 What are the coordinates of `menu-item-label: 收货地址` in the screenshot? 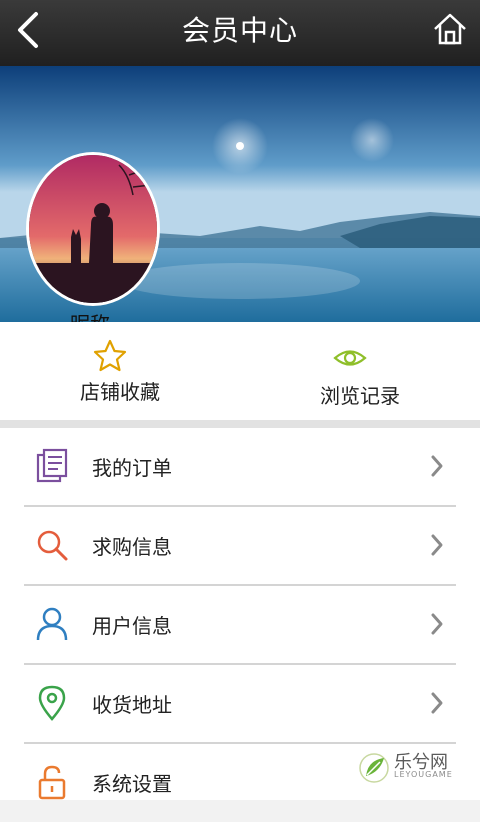 It's located at (132, 705).